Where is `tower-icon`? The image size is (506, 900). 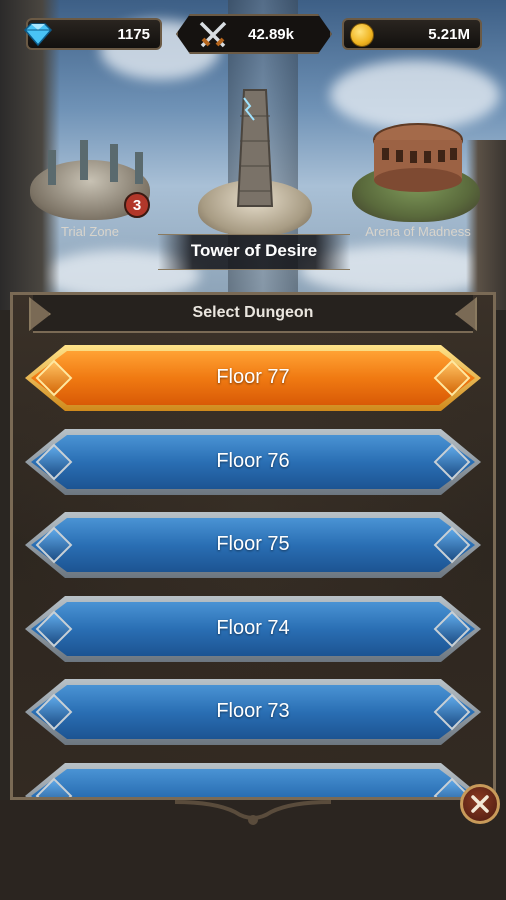
tower-icon is located at coordinates (255, 148).